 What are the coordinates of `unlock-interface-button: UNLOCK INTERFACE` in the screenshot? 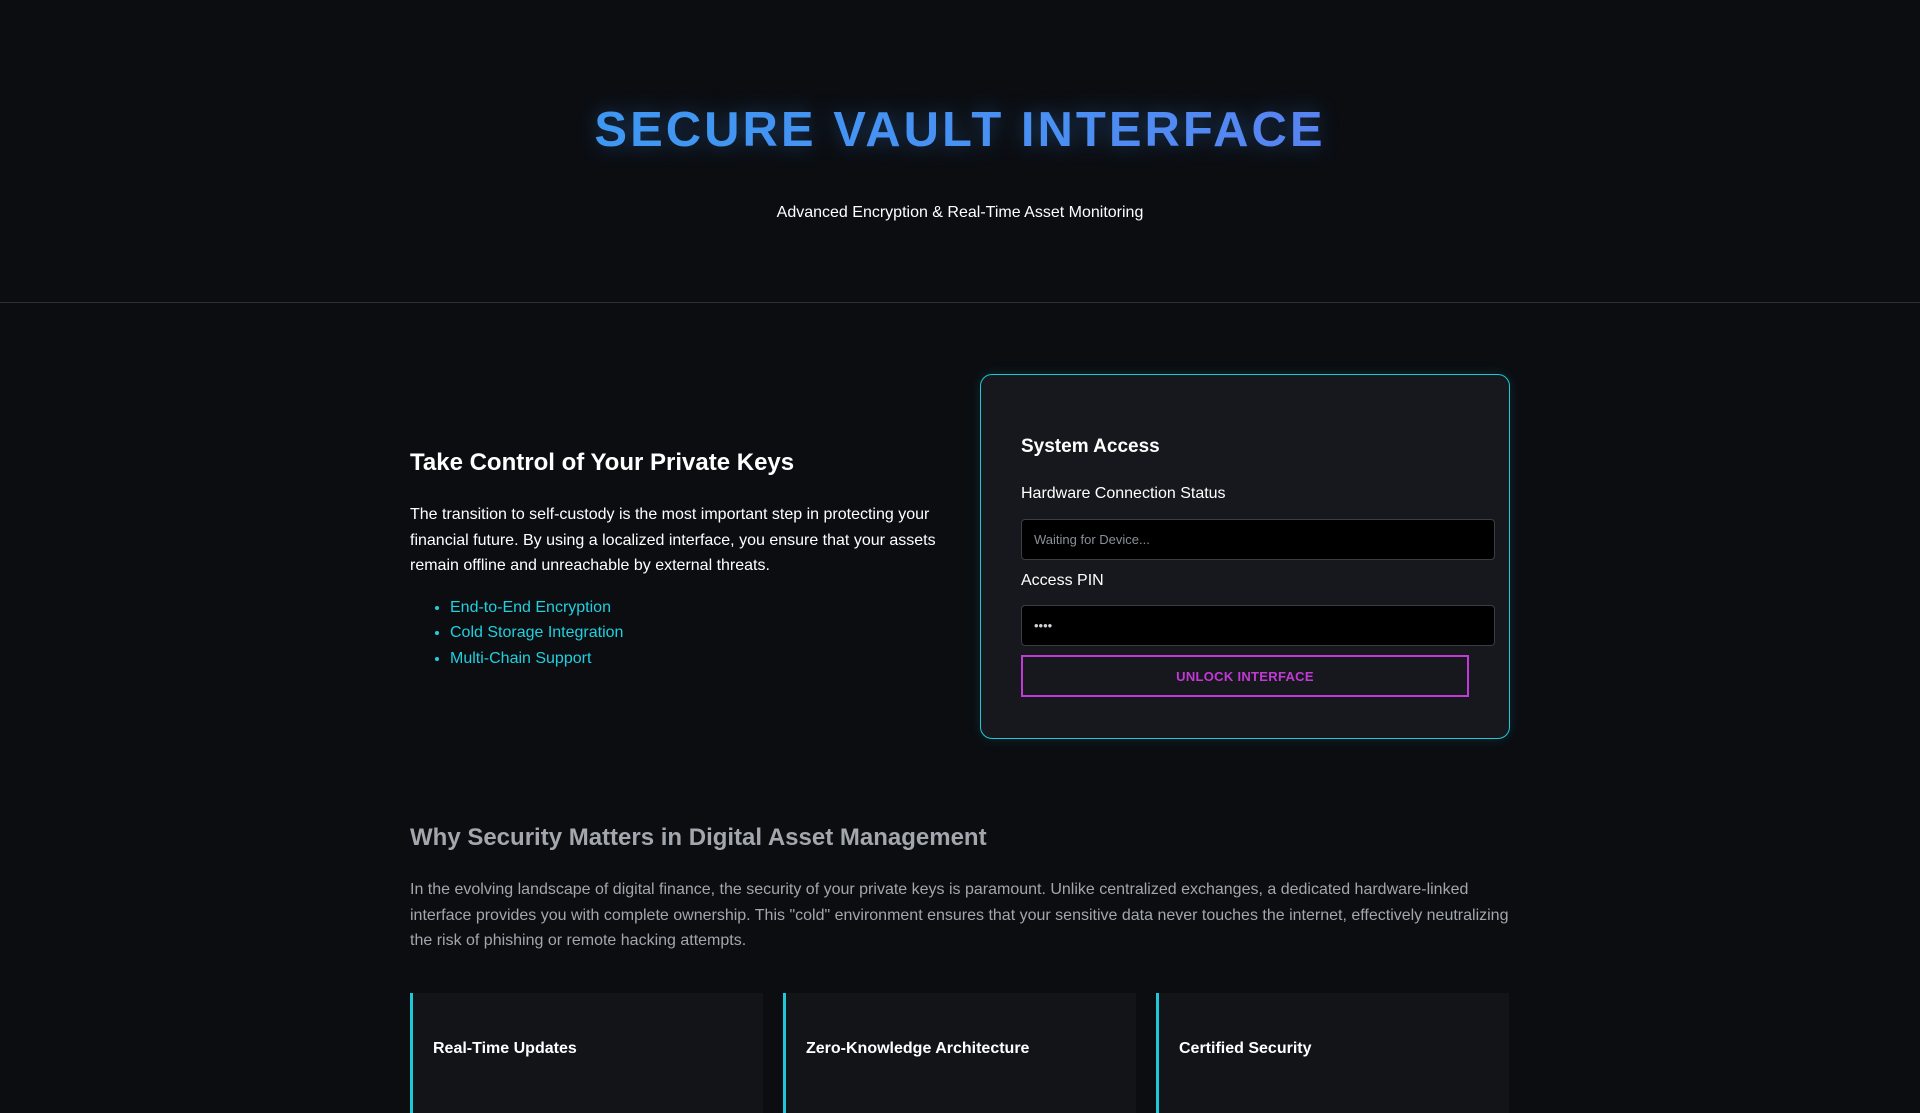 It's located at (1245, 676).